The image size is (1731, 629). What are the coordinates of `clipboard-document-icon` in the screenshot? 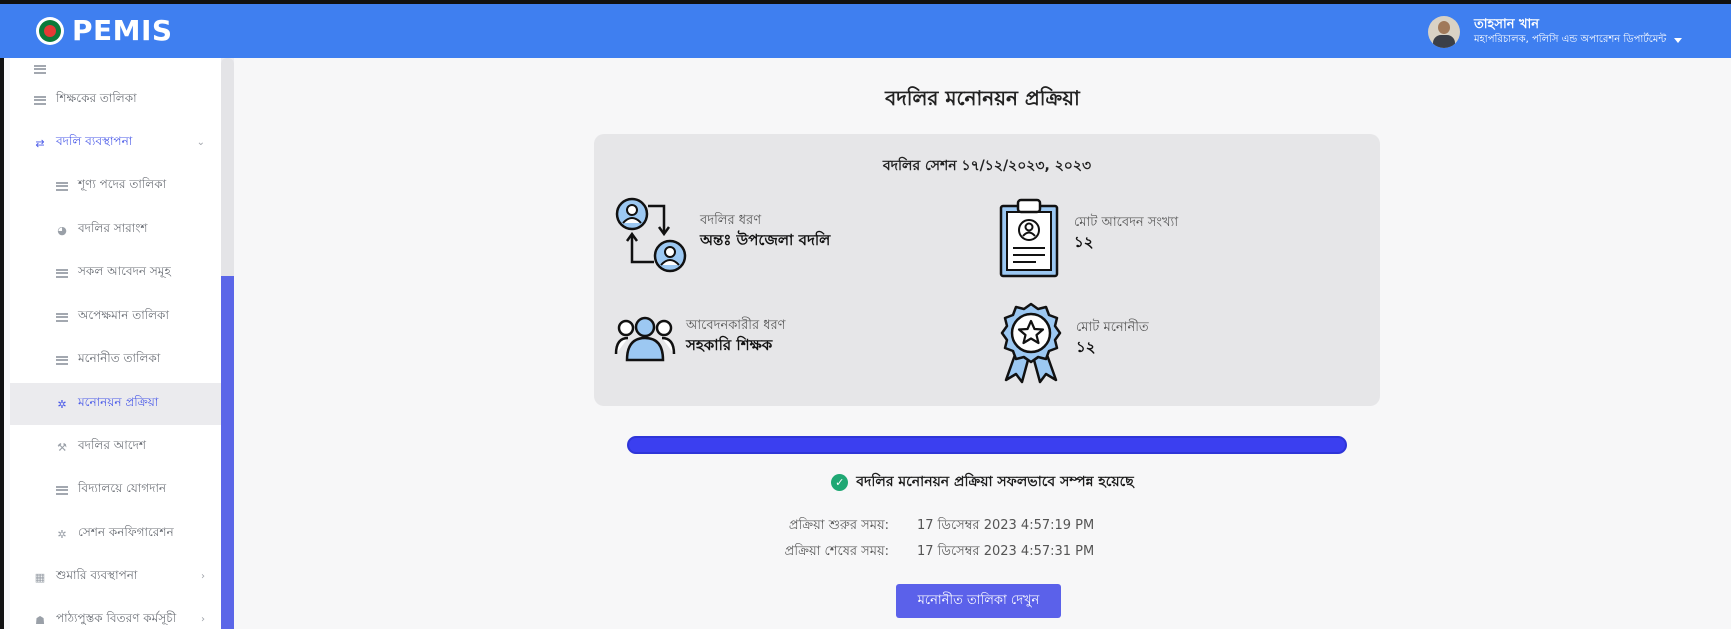 It's located at (1029, 238).